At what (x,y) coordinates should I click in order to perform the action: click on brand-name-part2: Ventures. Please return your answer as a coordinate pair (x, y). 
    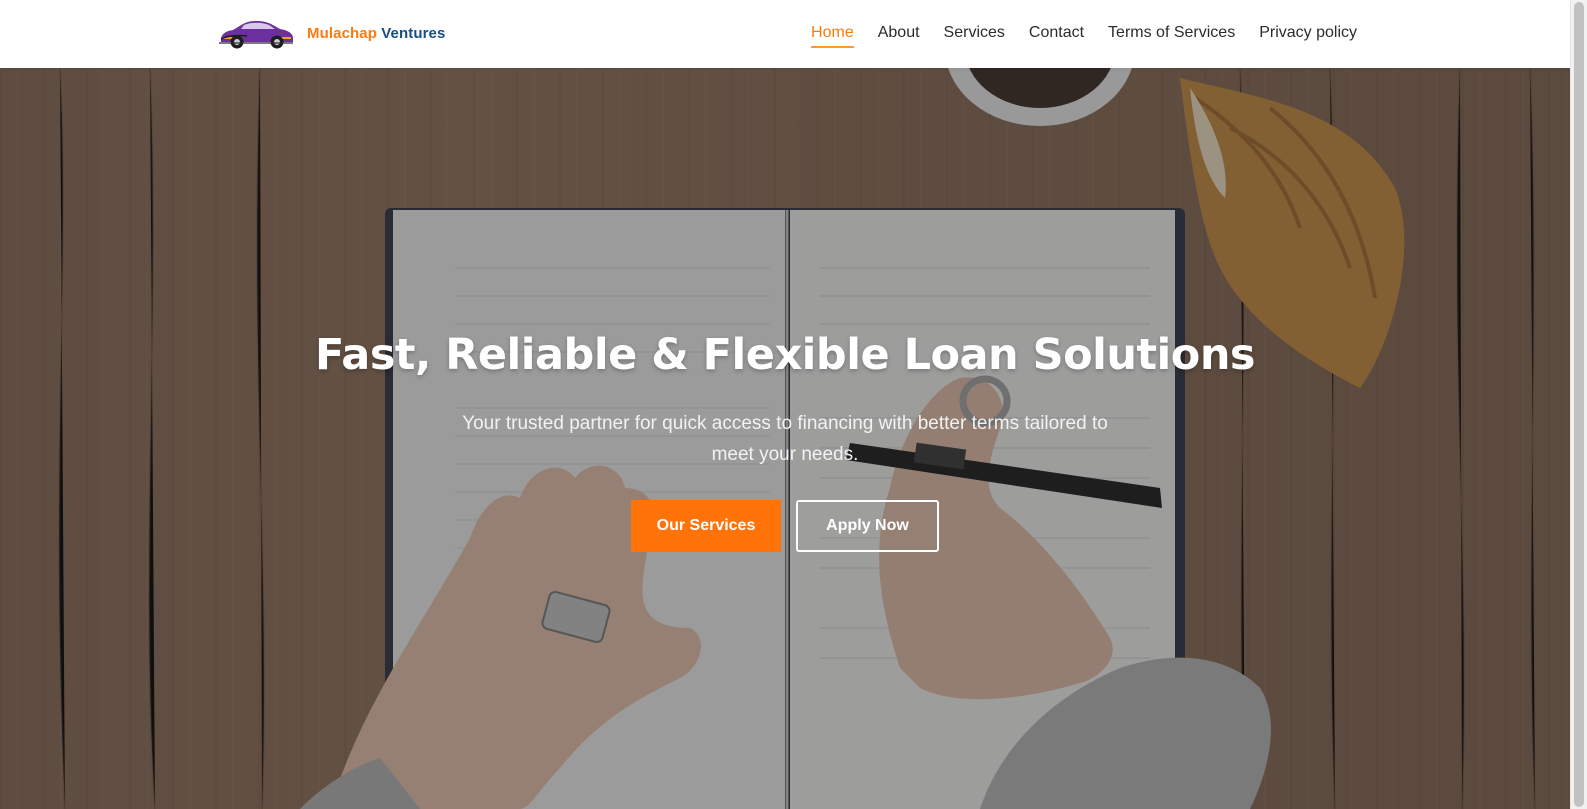
    Looking at the image, I should click on (413, 33).